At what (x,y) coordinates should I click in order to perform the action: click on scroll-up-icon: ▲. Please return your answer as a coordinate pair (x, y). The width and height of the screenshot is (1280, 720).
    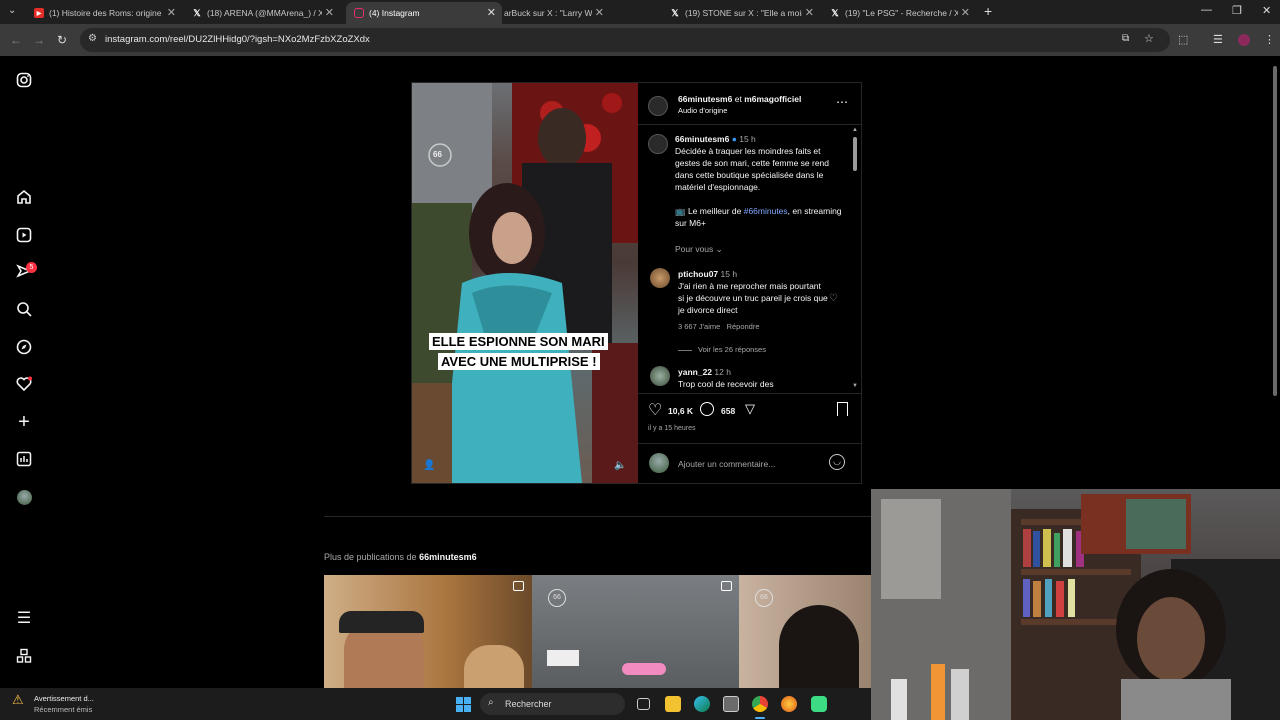
    Looking at the image, I should click on (855, 130).